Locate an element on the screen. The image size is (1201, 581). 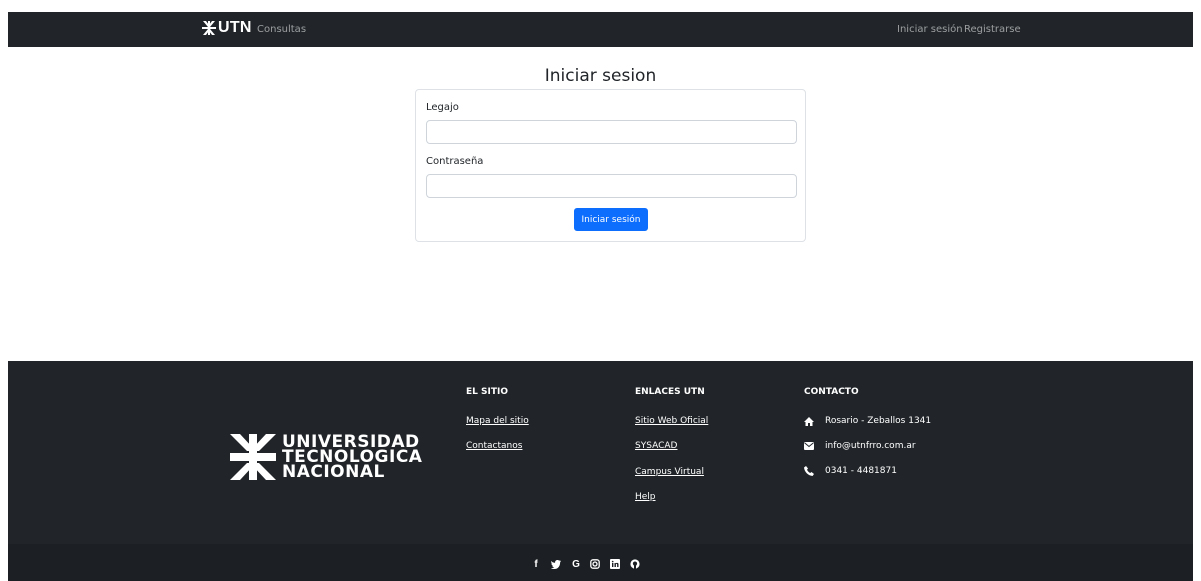
contact-phone-text: 0341 - 4481871 is located at coordinates (861, 471).